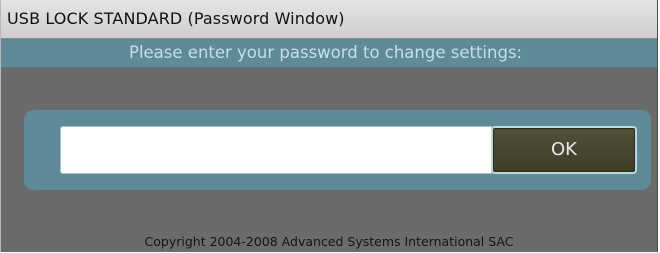  Describe the element at coordinates (176, 18) in the screenshot. I see `window-title: USB LOCK STANDARD (Password Window)` at that location.